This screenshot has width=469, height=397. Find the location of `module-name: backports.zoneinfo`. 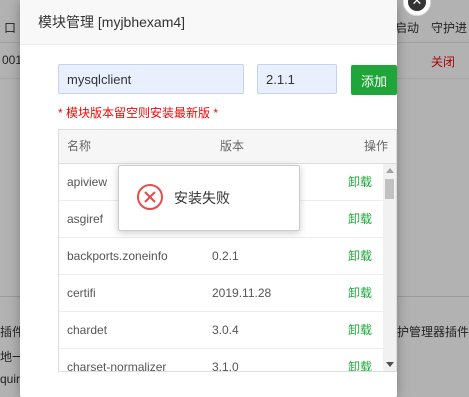

module-name: backports.zoneinfo is located at coordinates (117, 256).